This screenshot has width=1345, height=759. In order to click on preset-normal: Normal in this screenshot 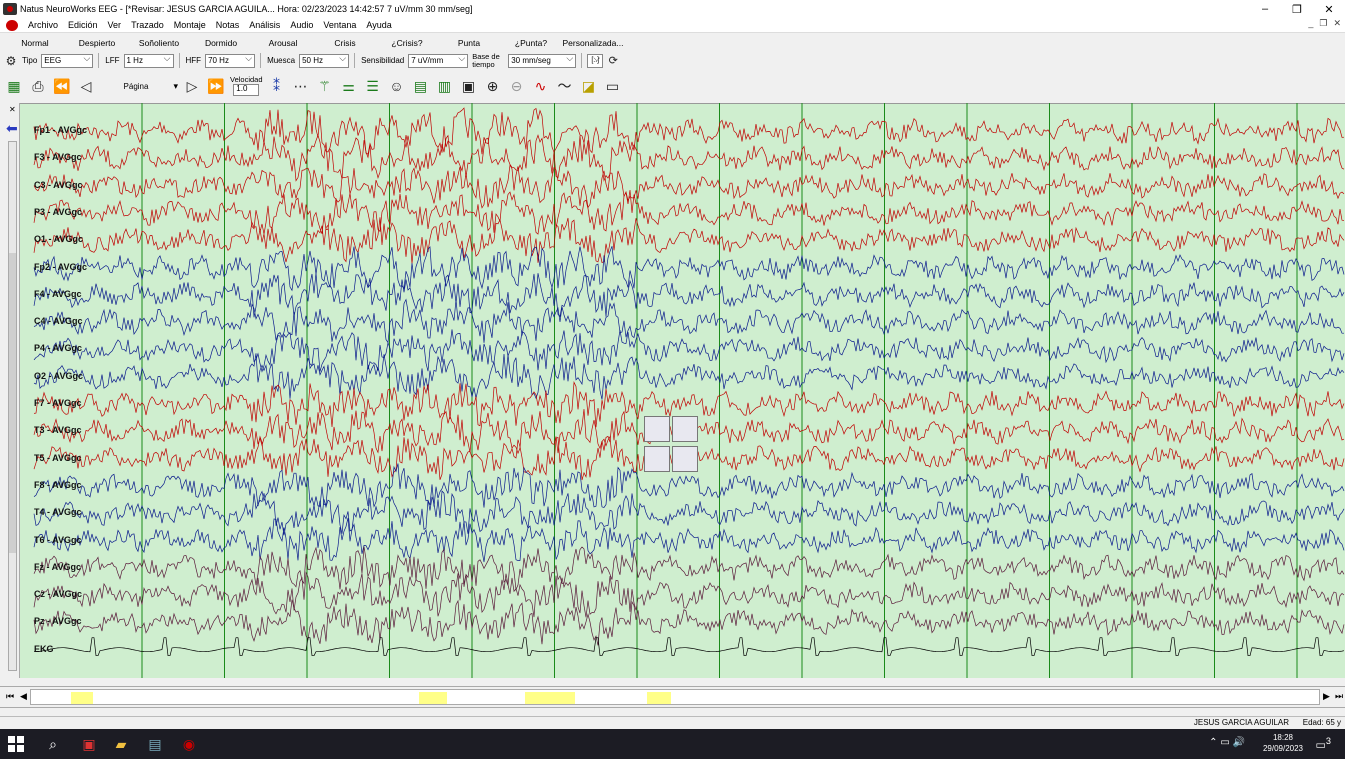, I will do `click(35, 43)`.